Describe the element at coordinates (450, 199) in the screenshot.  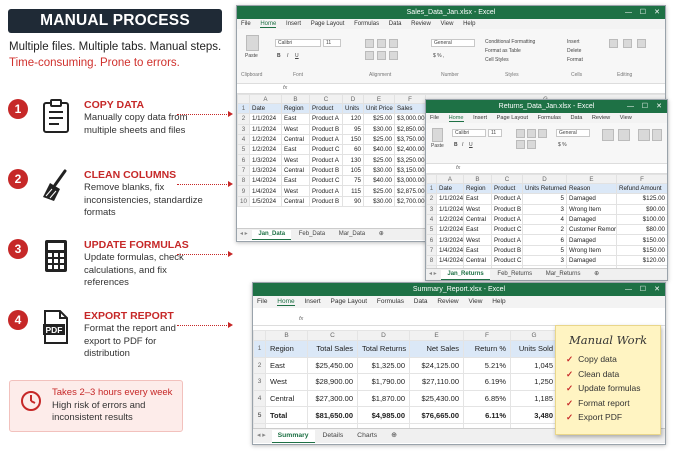
I see `cell: 1/1/2024` at that location.